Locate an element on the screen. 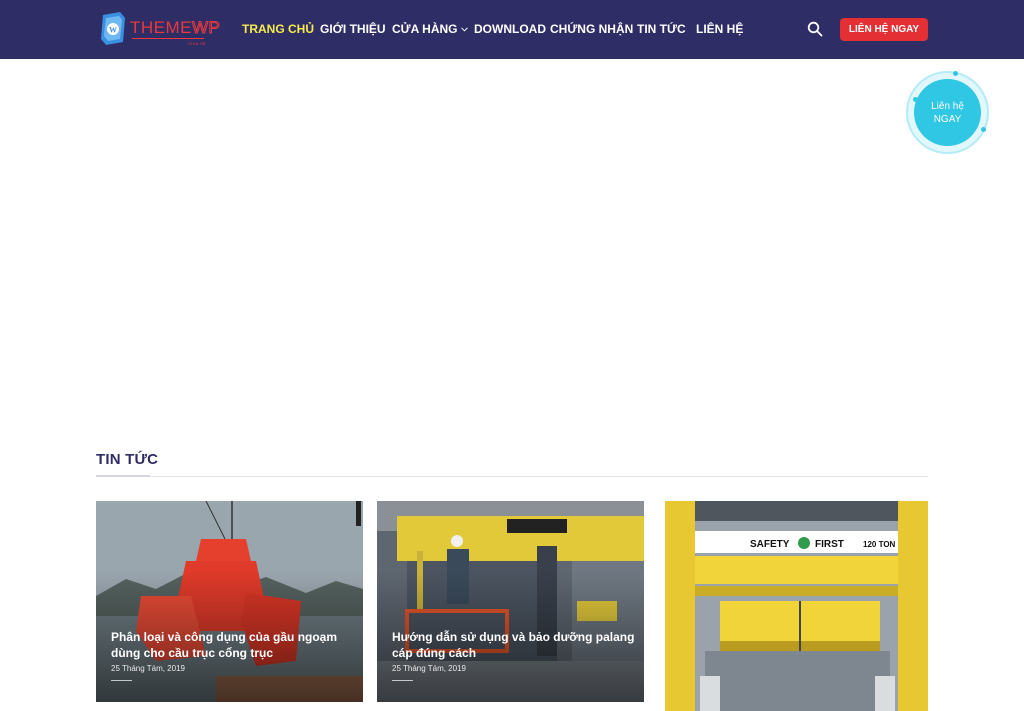  nav-item-download: DOWNLOAD is located at coordinates (510, 29).